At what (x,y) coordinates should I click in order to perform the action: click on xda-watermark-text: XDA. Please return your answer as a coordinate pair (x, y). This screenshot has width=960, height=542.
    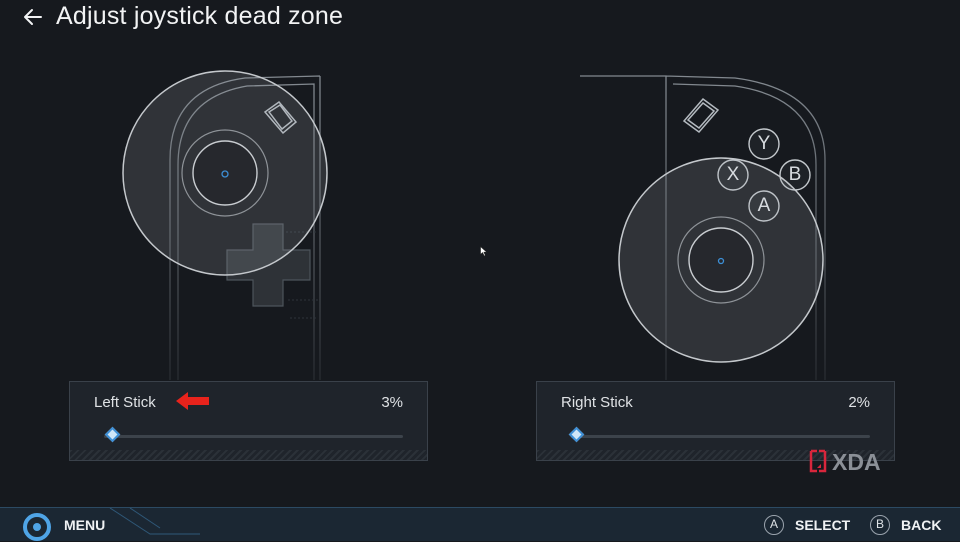
    Looking at the image, I should click on (856, 461).